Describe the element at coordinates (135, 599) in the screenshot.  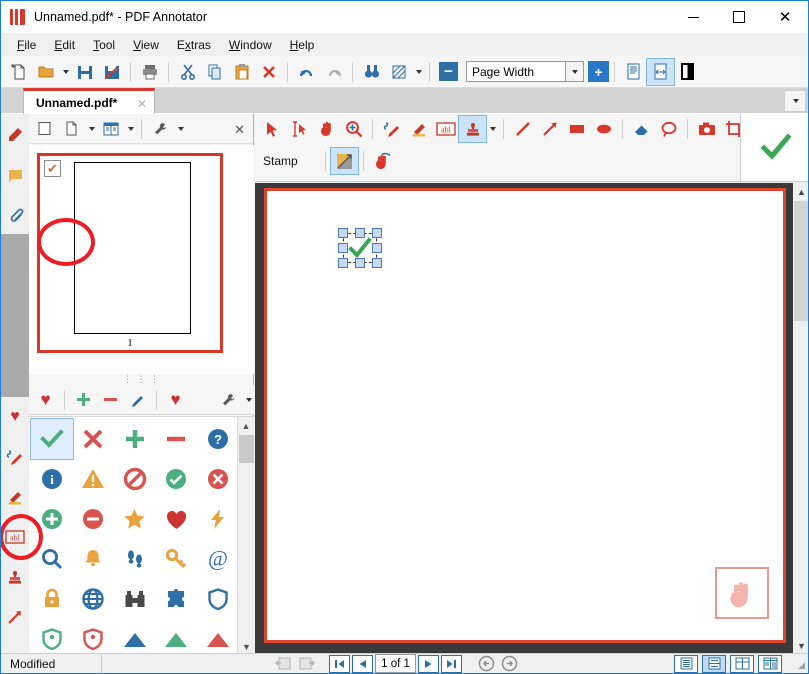
I see `stamp-binoculars` at that location.